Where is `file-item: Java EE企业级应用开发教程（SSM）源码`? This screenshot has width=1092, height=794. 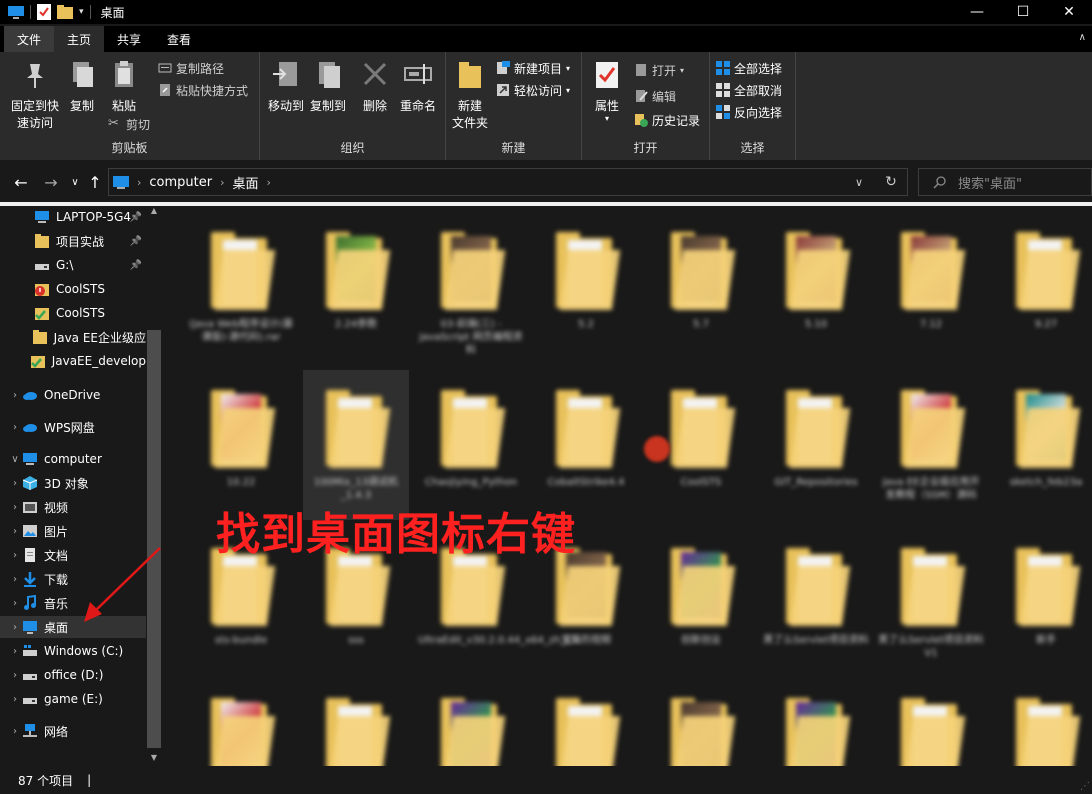
file-item: Java EE企业级应用开发教程（SSM）源码 is located at coordinates (931, 445).